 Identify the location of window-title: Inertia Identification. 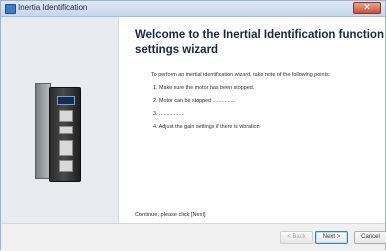
(53, 7).